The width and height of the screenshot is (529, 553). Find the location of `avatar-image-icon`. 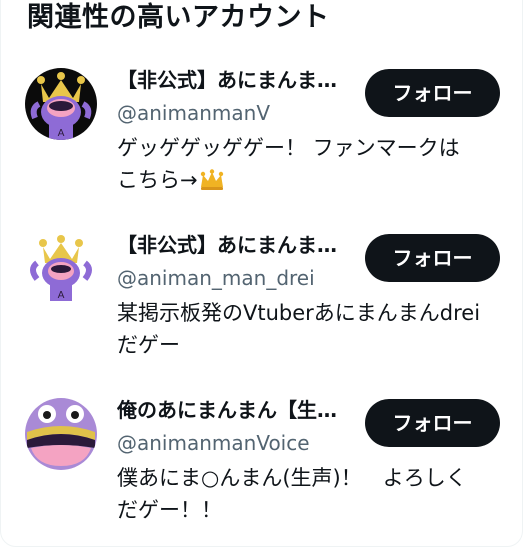

avatar-image-icon is located at coordinates (61, 434).